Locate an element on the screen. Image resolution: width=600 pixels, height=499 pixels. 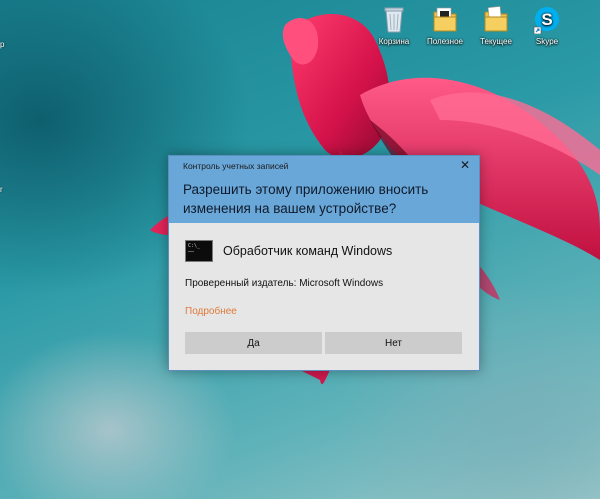
desktop-icon-tekushchee: Текущее is located at coordinates (496, 25).